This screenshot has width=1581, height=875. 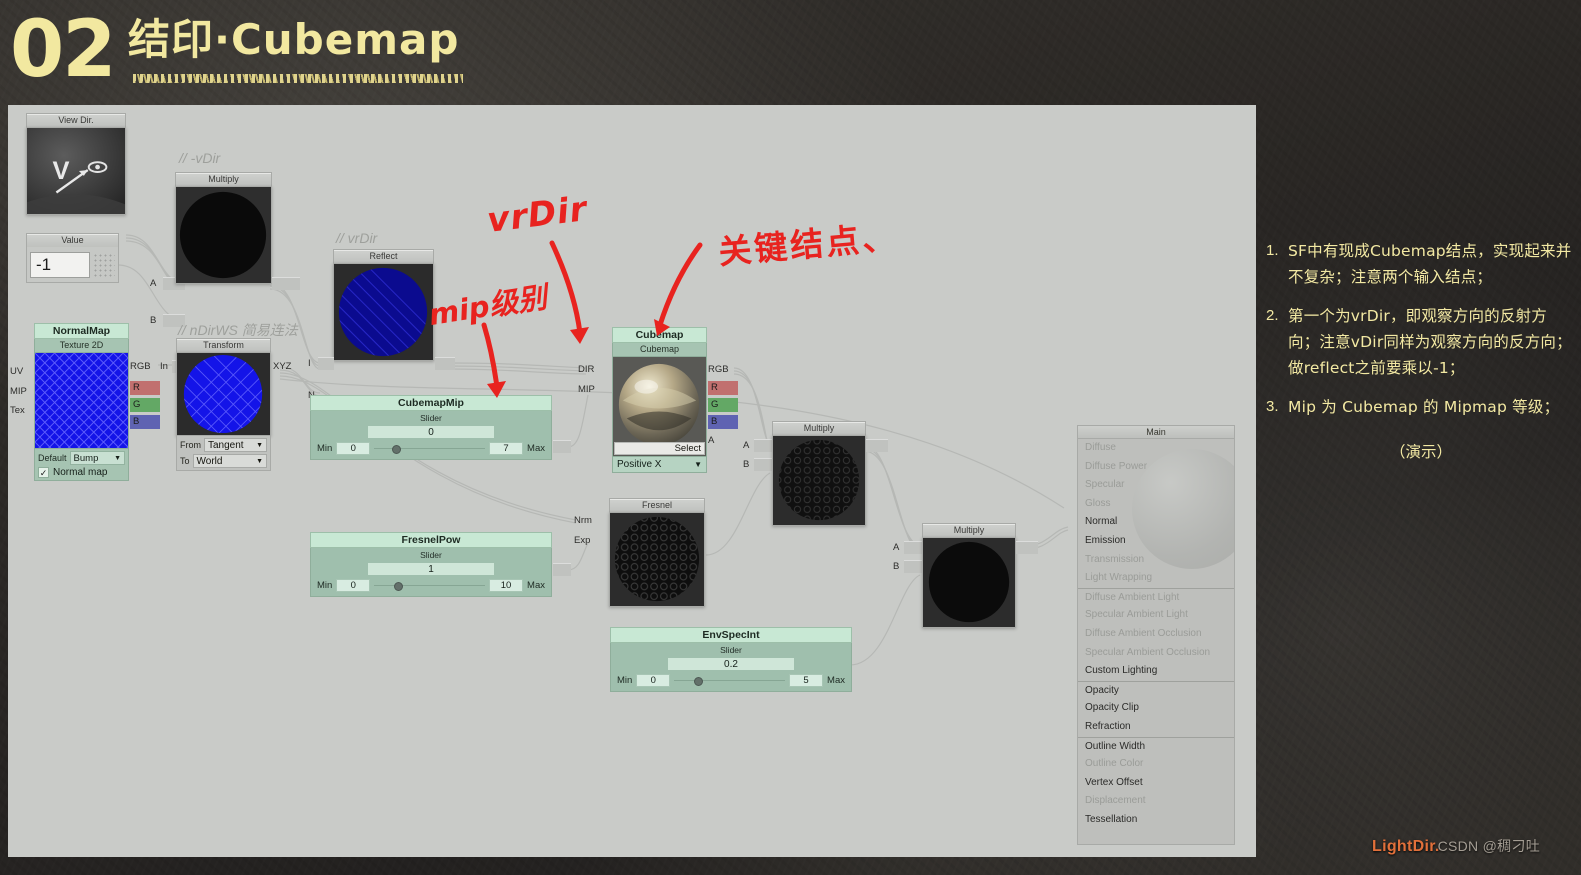 I want to click on node-value: Value, so click(x=72, y=258).